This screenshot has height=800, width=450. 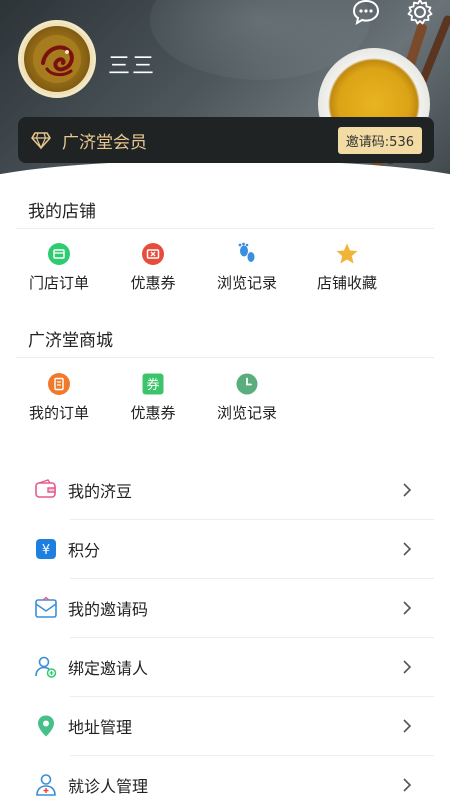 What do you see at coordinates (247, 384) in the screenshot?
I see `clock-icon` at bounding box center [247, 384].